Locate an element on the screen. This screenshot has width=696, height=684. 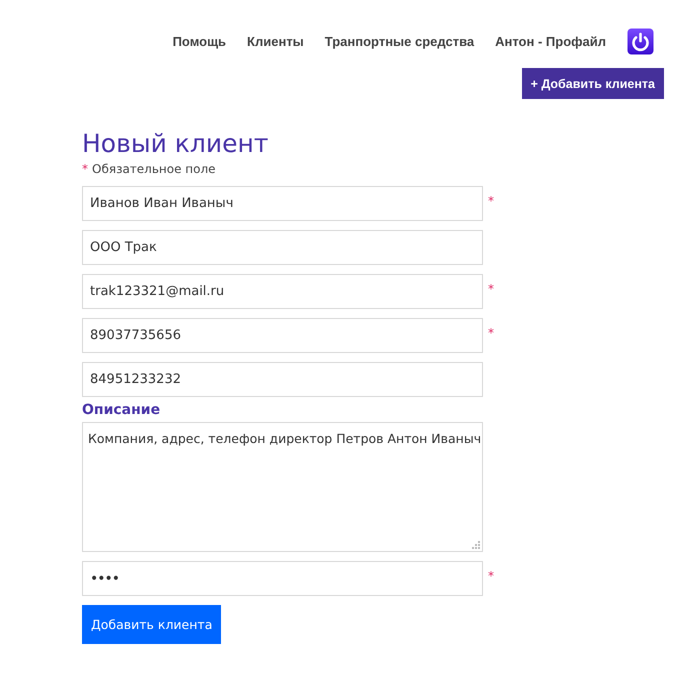
input-field: Иванов Иван Иваныч is located at coordinates (282, 203).